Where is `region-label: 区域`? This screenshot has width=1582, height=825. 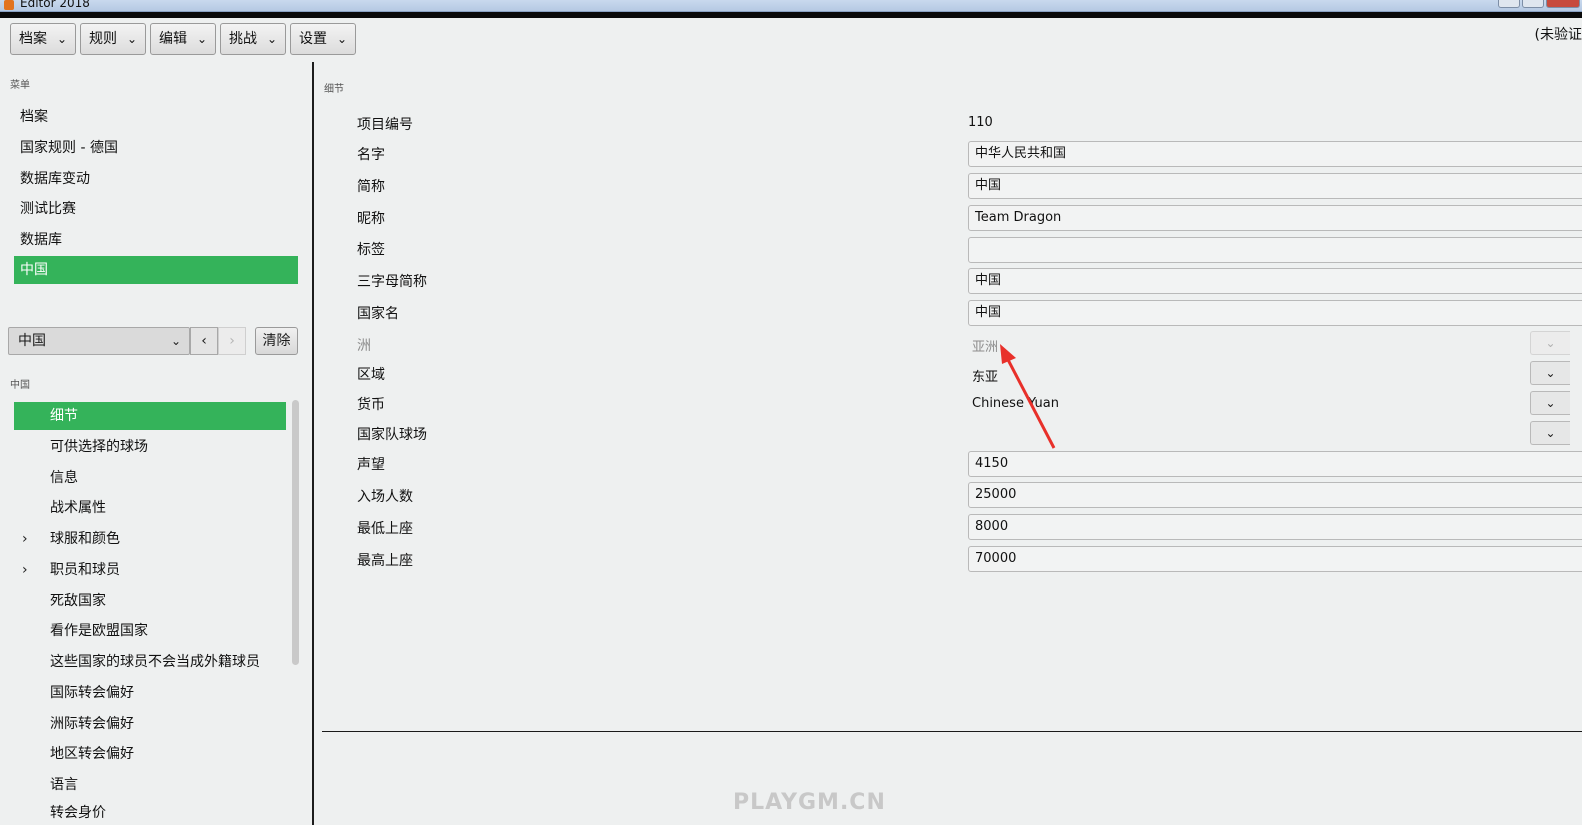 region-label: 区域 is located at coordinates (371, 375).